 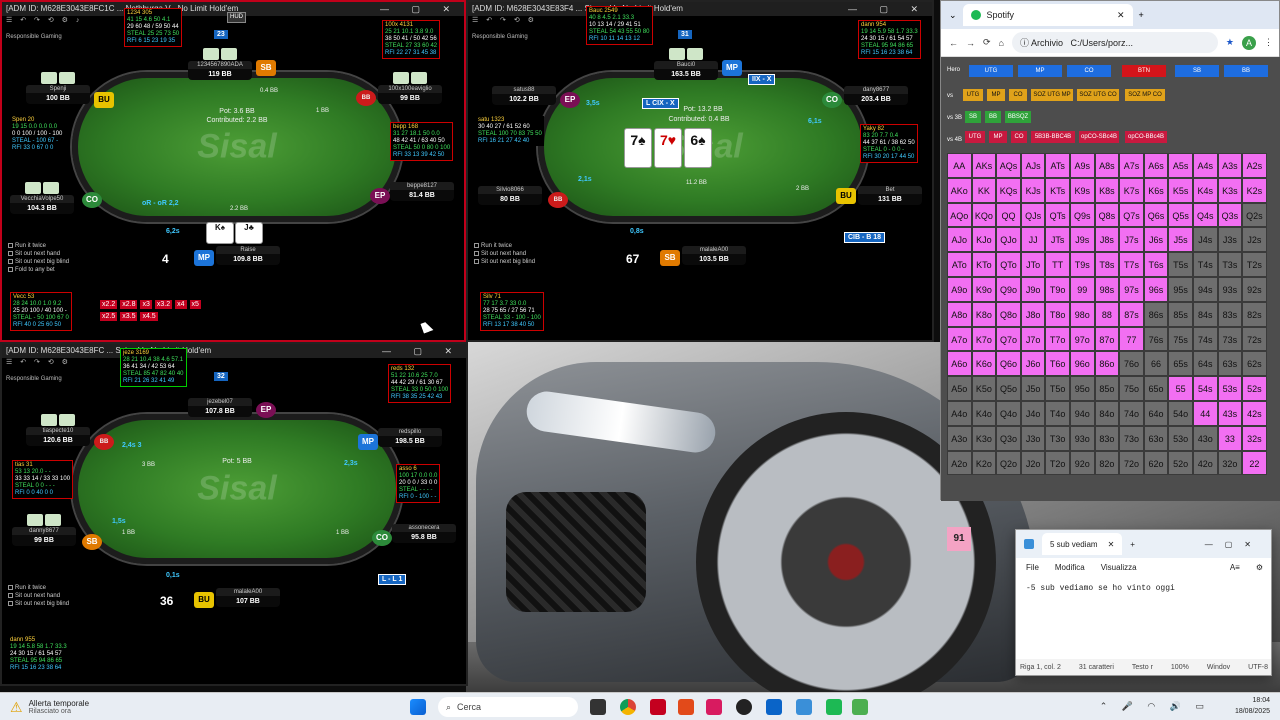 I want to click on seat-left-bottom: danny8677 99 BB, so click(x=44, y=530).